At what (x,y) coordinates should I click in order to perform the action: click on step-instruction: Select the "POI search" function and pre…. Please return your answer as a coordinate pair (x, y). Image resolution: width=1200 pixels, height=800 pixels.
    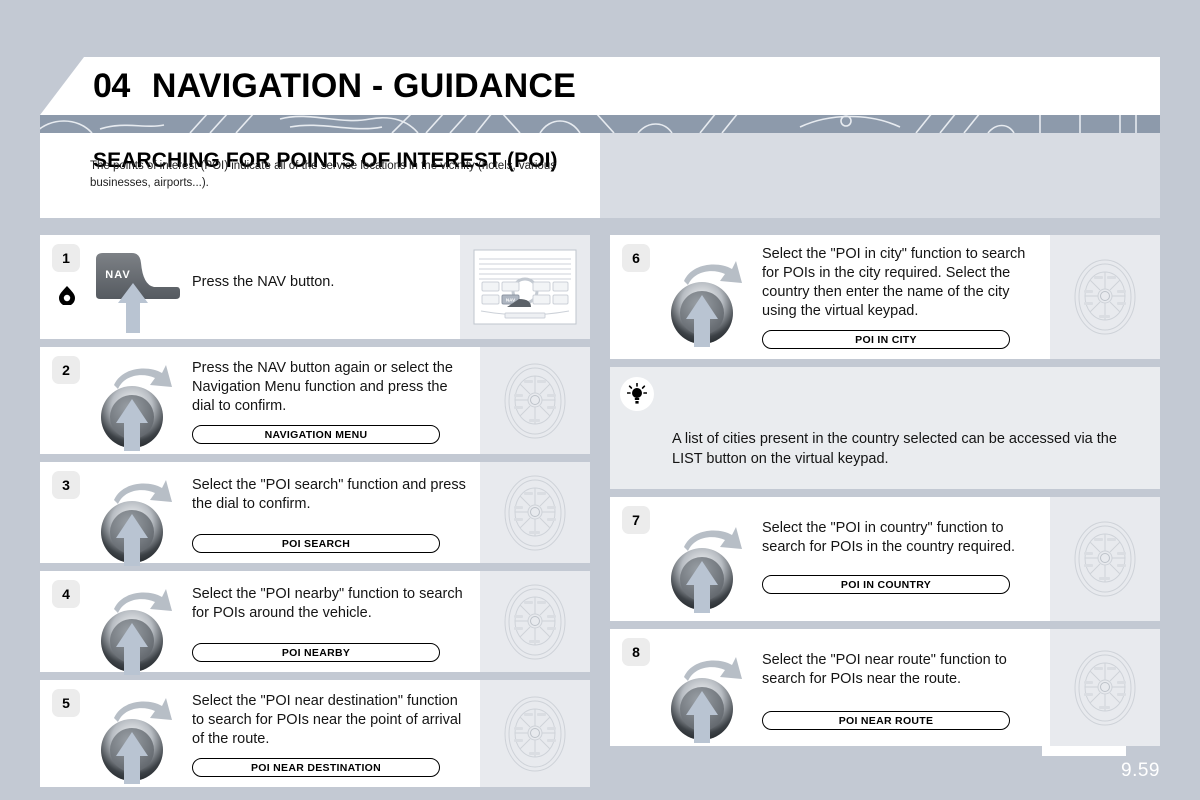
    Looking at the image, I should click on (329, 494).